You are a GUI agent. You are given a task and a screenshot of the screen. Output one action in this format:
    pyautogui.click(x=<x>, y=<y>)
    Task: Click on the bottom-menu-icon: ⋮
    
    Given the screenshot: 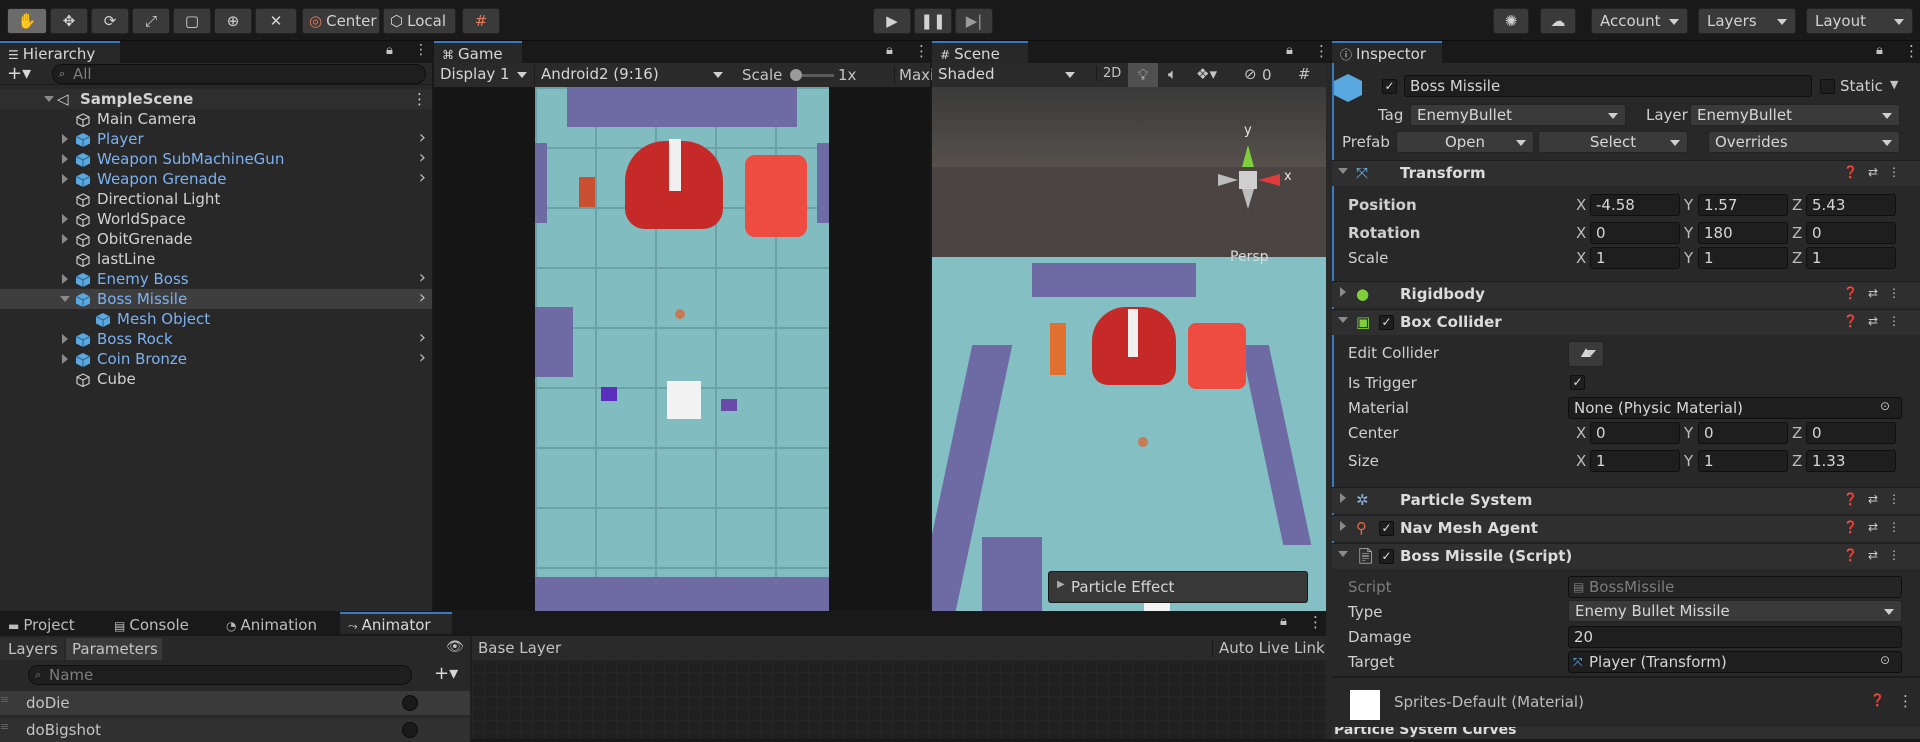 What is the action you would take?
    pyautogui.click(x=1315, y=622)
    